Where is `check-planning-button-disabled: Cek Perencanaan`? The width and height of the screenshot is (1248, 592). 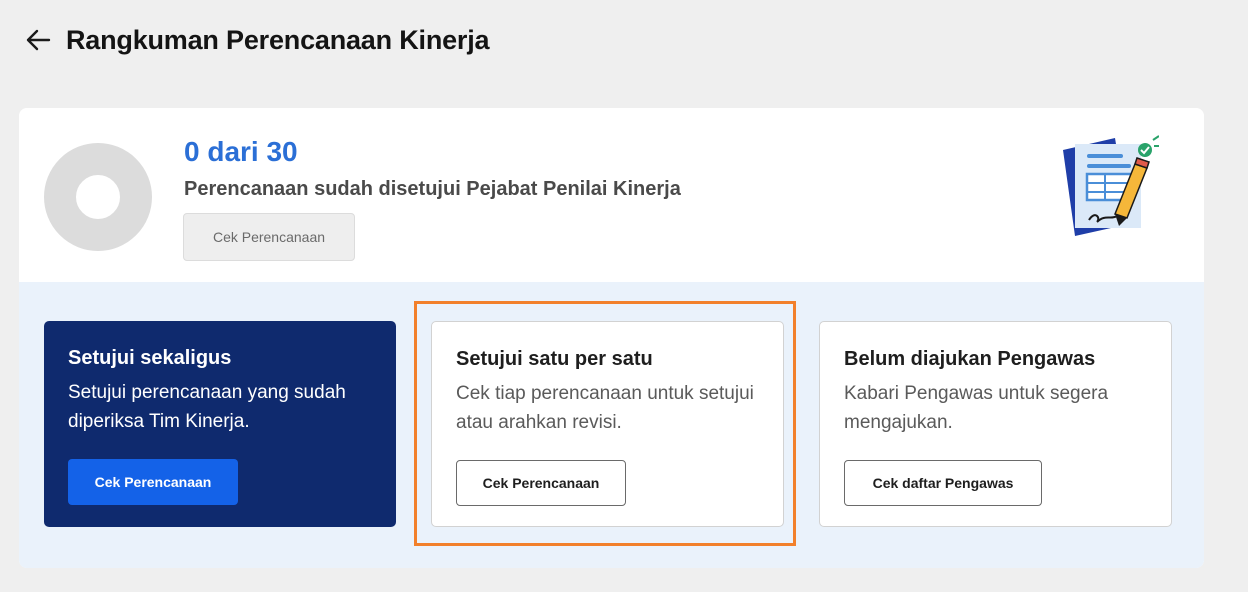
check-planning-button-disabled: Cek Perencanaan is located at coordinates (269, 237).